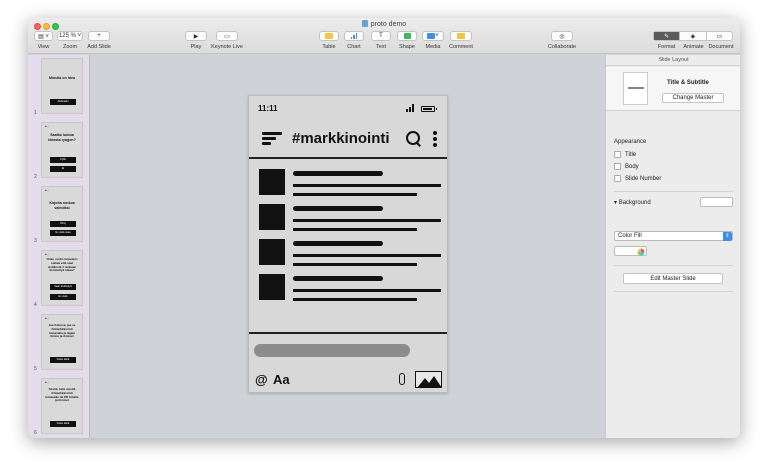  Describe the element at coordinates (354, 47) in the screenshot. I see `chart-label: Chart` at that location.